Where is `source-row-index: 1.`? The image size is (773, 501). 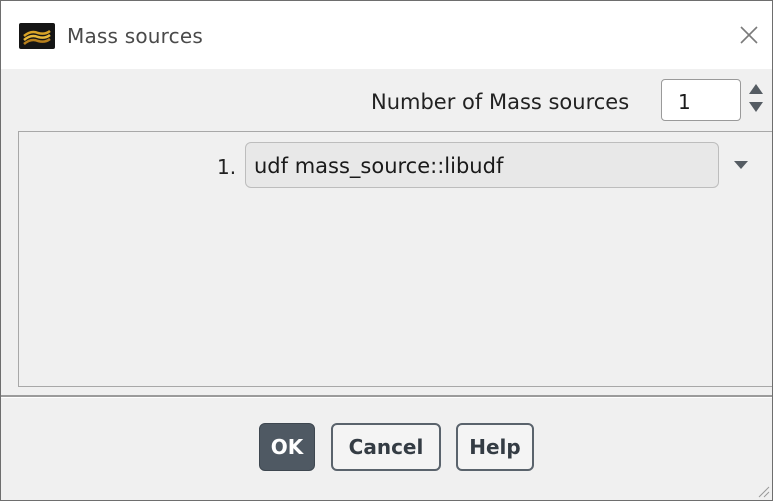
source-row-index: 1. is located at coordinates (227, 167).